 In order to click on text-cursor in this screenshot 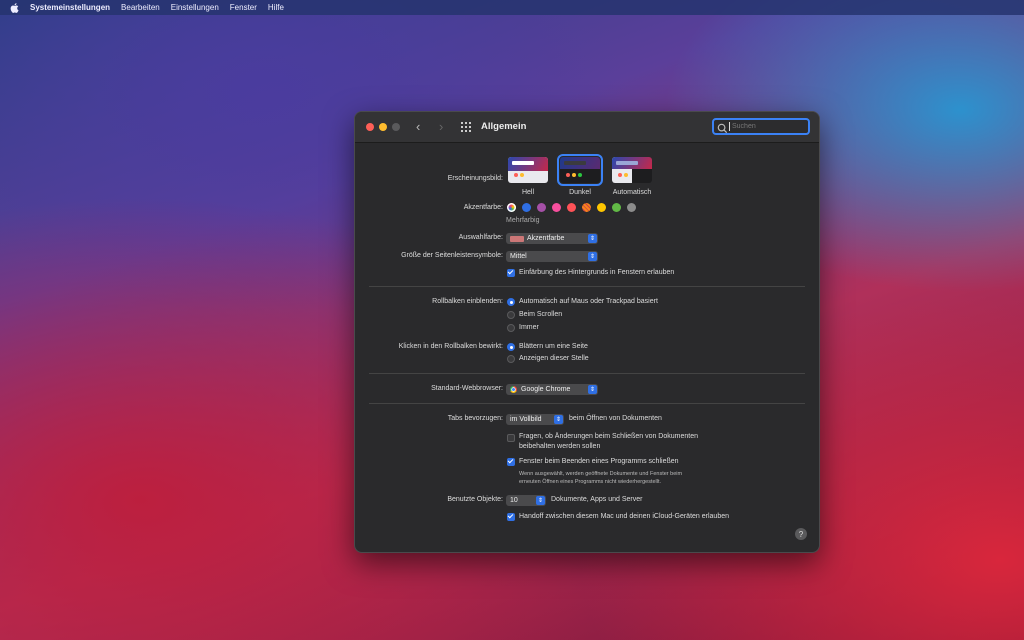, I will do `click(729, 126)`.